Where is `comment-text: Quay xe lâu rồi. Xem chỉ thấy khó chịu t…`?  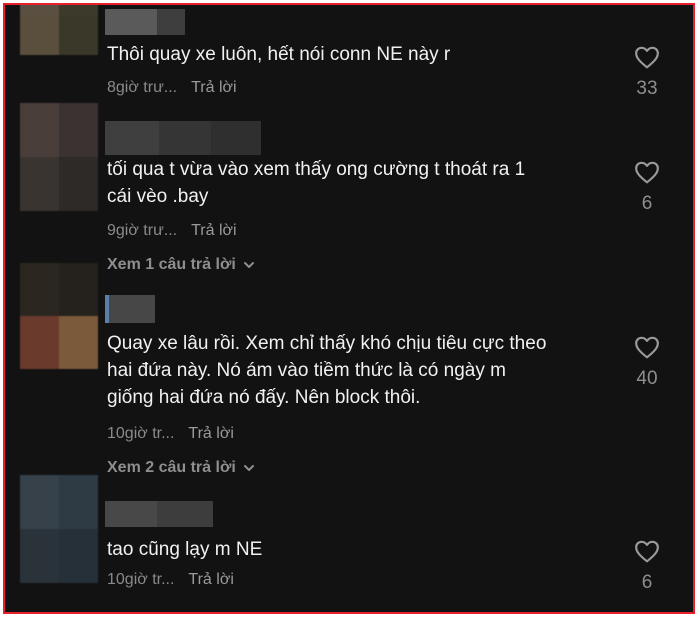
comment-text: Quay xe lâu rồi. Xem chỉ thấy khó chịu t… is located at coordinates (327, 370).